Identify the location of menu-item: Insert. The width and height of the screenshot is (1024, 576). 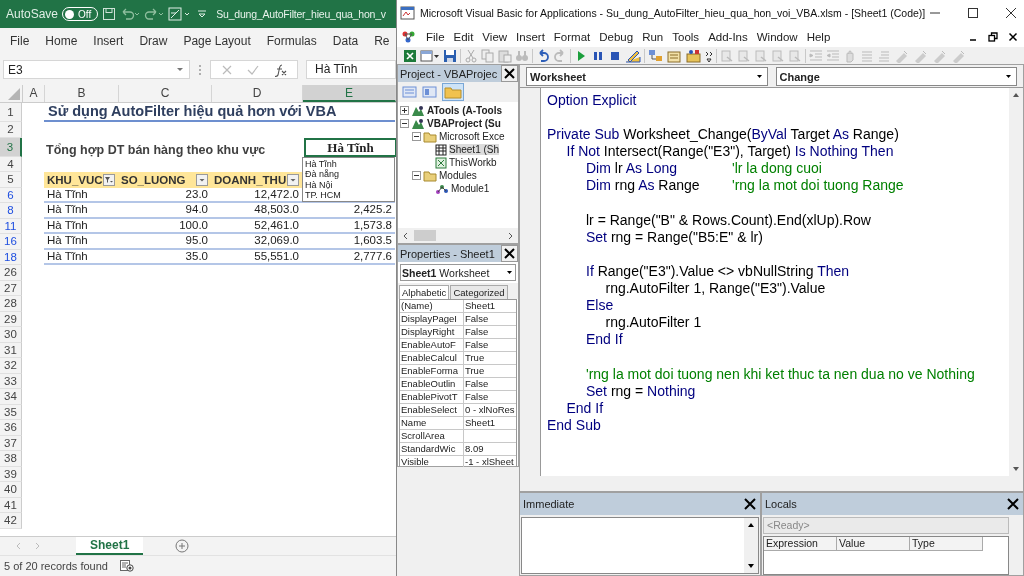
(530, 36).